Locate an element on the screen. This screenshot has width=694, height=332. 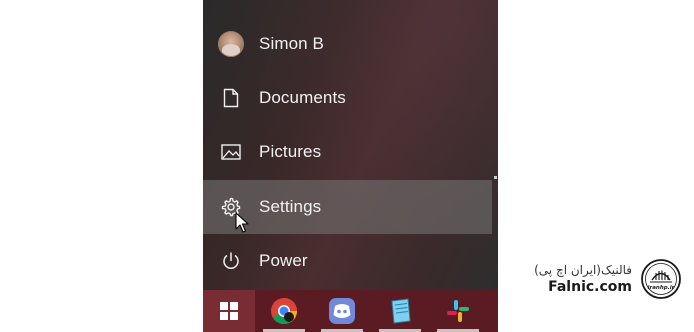
discord-icon is located at coordinates (342, 311).